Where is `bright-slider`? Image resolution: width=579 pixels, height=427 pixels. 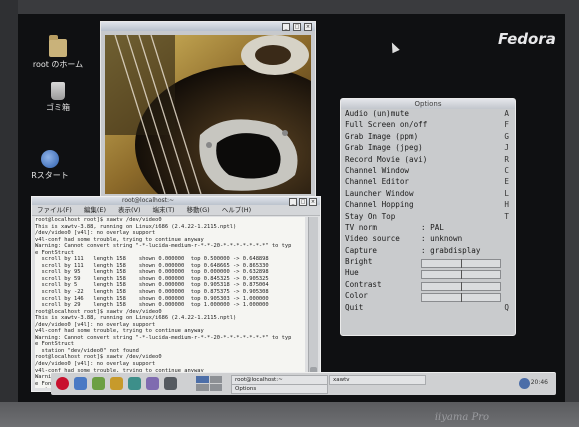
bright-slider is located at coordinates (461, 264).